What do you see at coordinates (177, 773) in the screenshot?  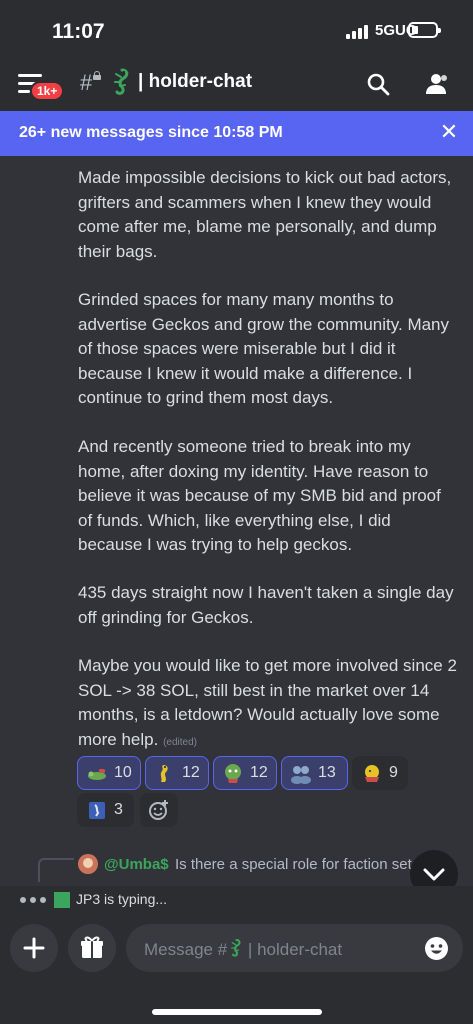 I see `reaction-yellow-gecko: 12` at bounding box center [177, 773].